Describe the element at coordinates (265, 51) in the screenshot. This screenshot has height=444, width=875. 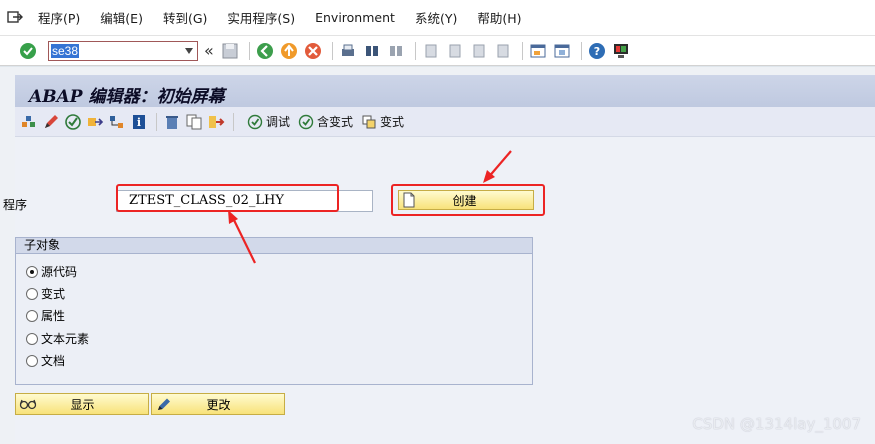
I see `back-icon` at that location.